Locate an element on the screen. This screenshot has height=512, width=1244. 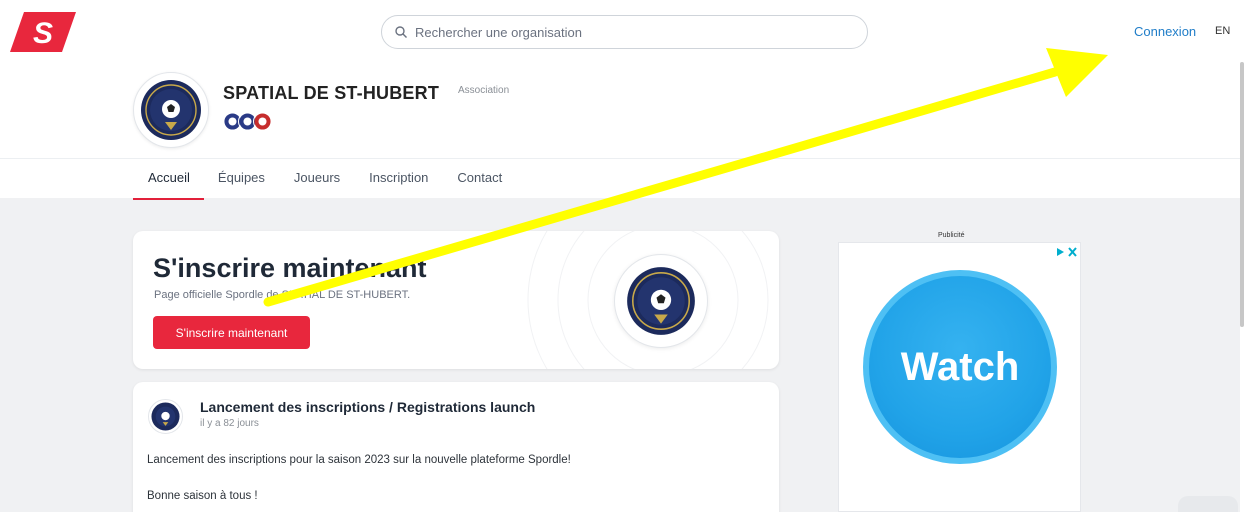
register-now-button: S'inscrire maintenant is located at coordinates (231, 332).